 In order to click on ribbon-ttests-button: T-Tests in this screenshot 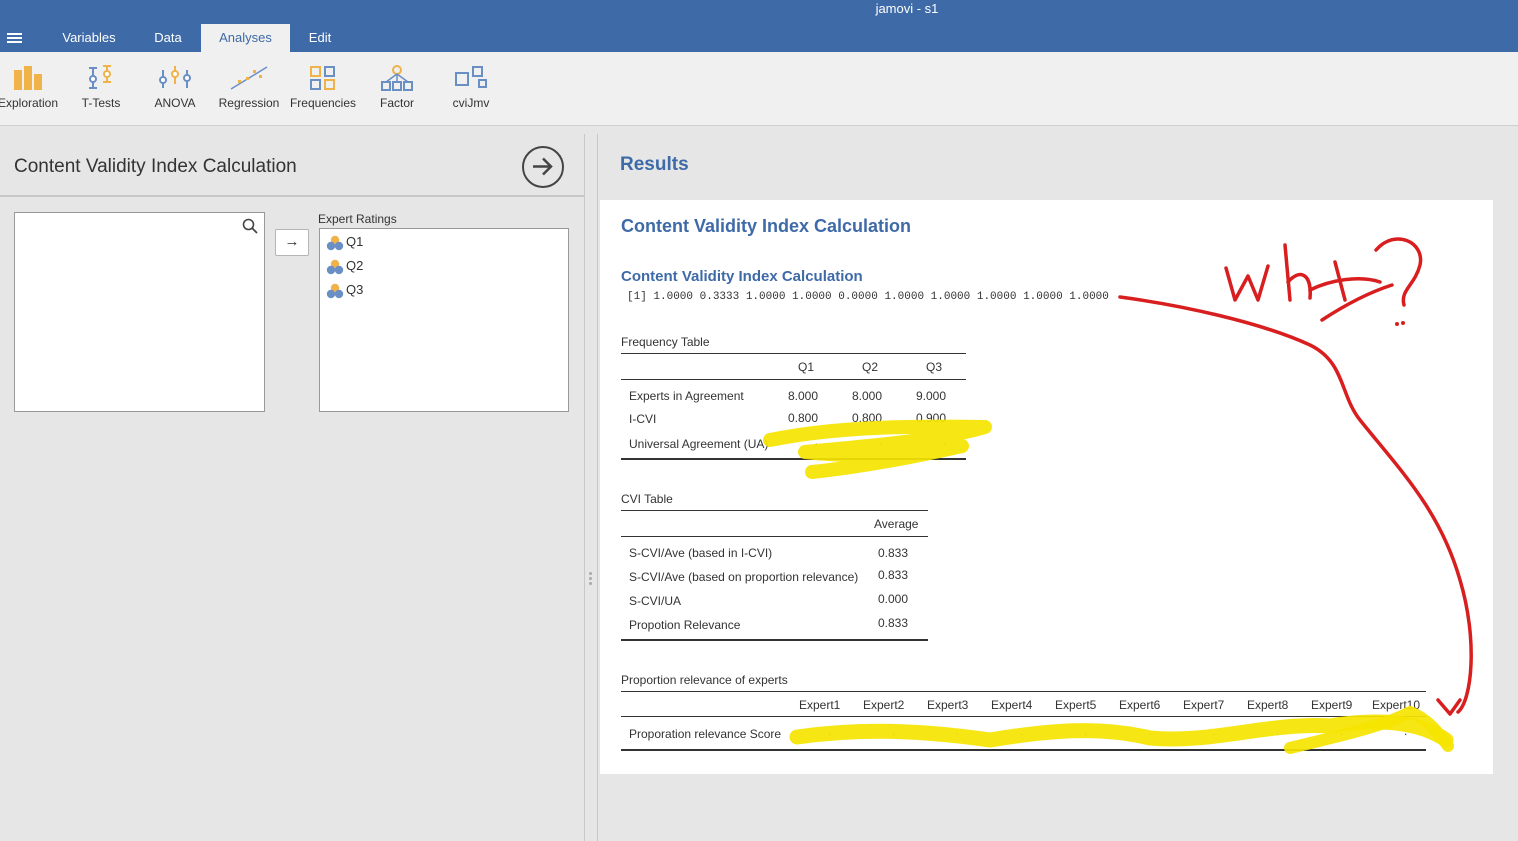, I will do `click(101, 87)`.